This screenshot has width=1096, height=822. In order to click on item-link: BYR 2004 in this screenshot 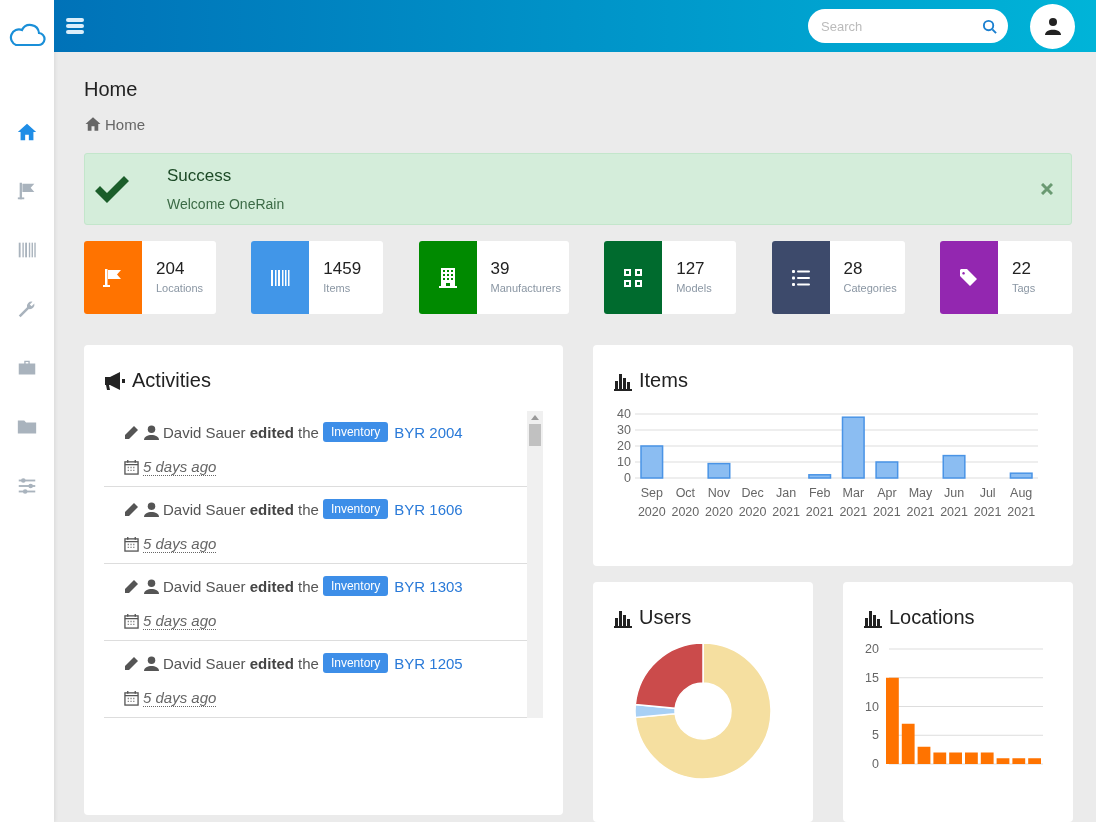, I will do `click(428, 432)`.